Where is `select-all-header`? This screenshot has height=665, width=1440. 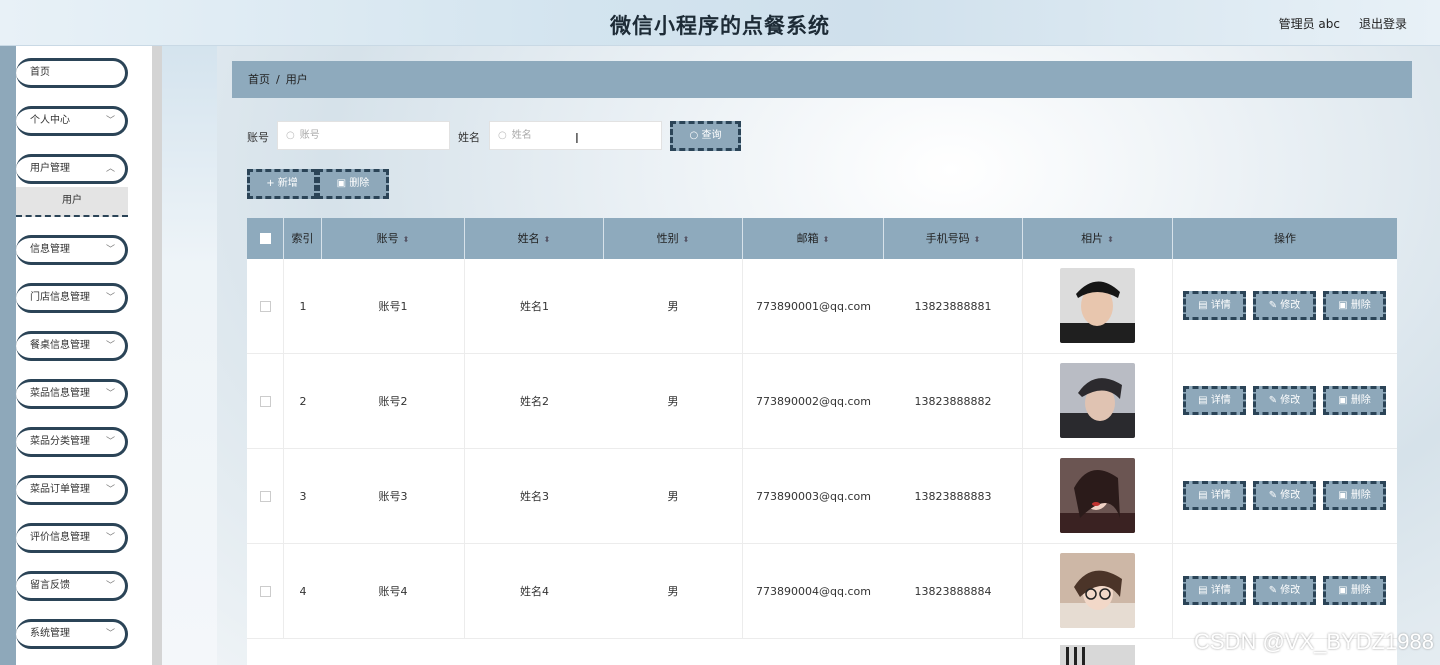 select-all-header is located at coordinates (265, 238).